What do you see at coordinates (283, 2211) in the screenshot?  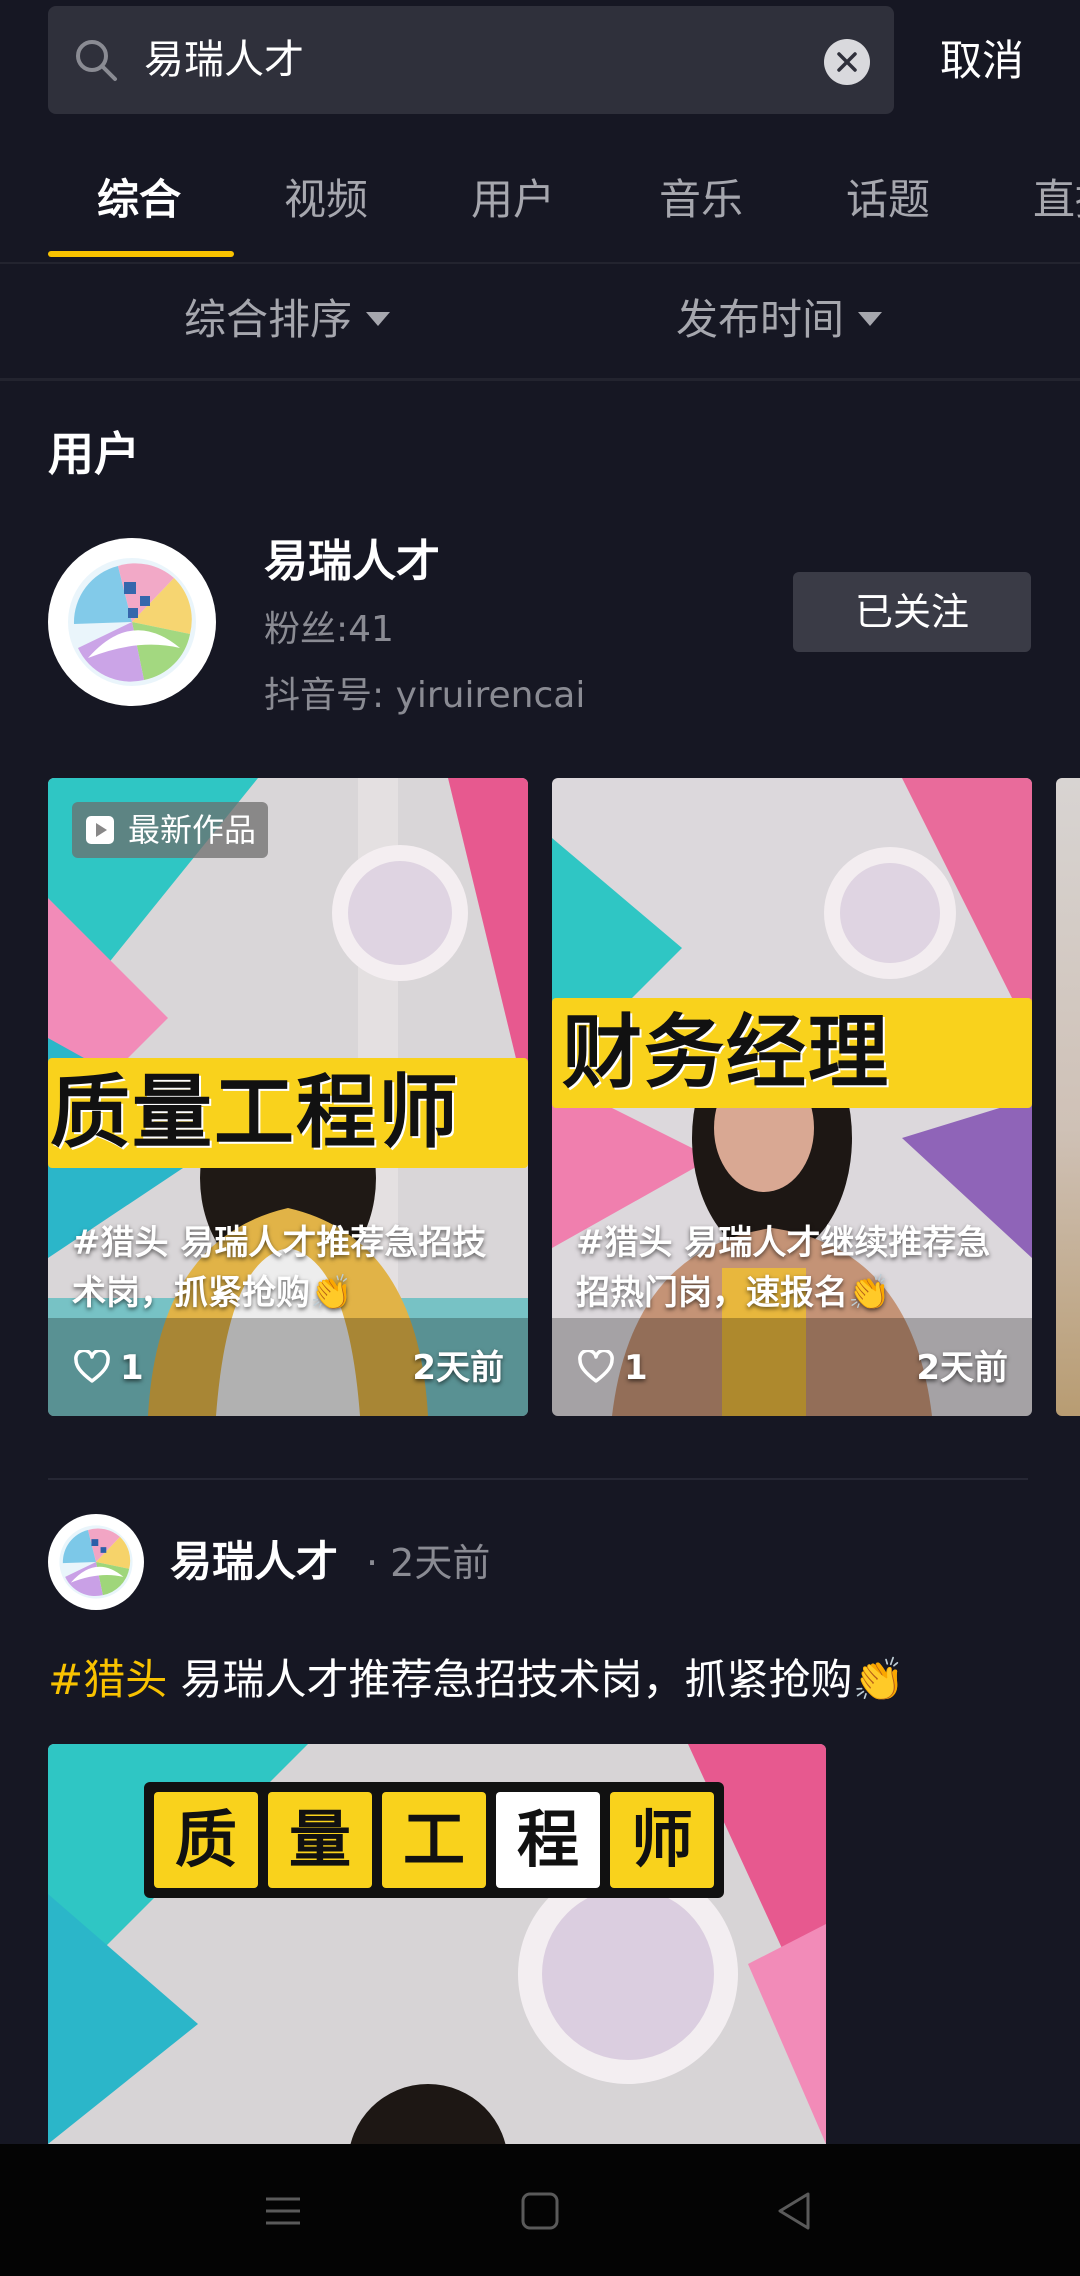 I see `menu-icon` at bounding box center [283, 2211].